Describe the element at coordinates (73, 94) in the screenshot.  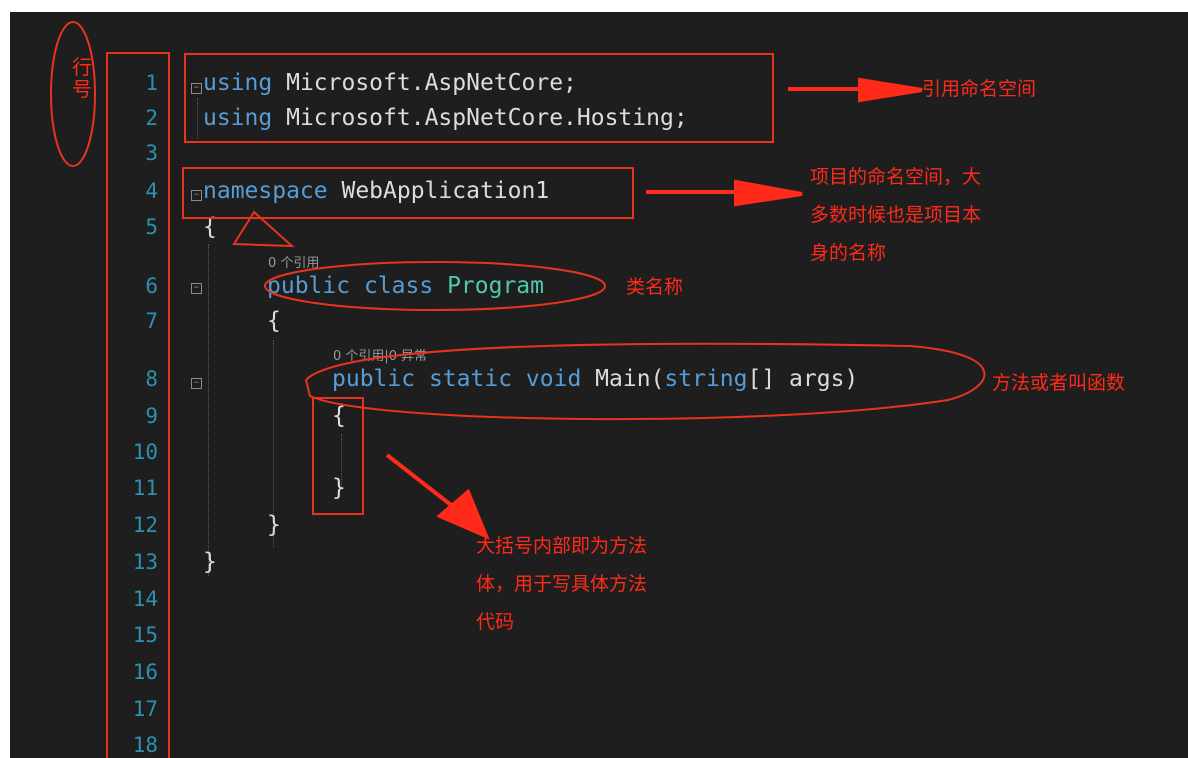
I see `line-number-label-circle` at that location.